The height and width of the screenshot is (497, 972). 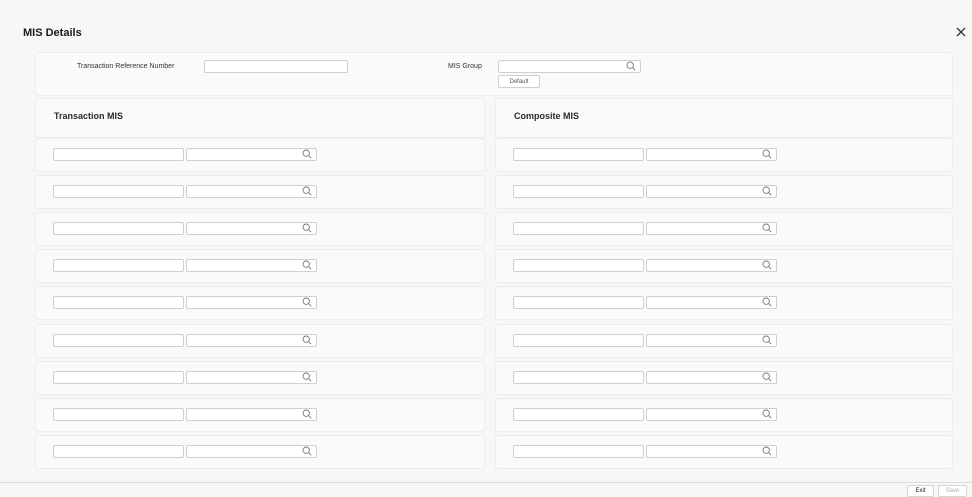 What do you see at coordinates (569, 66) in the screenshot?
I see `mis-group-input` at bounding box center [569, 66].